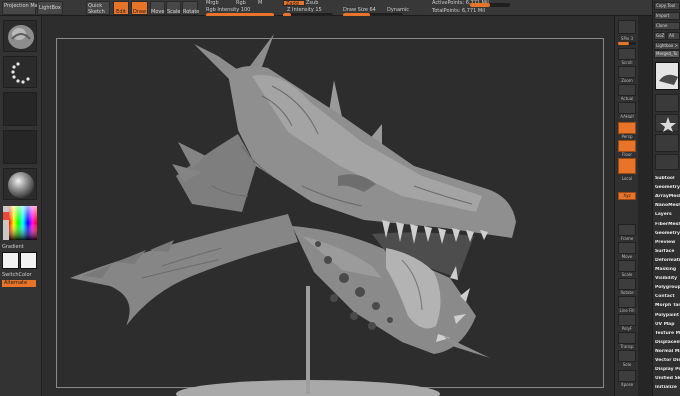  I want to click on xyz-label: Xyz, so click(627, 195).